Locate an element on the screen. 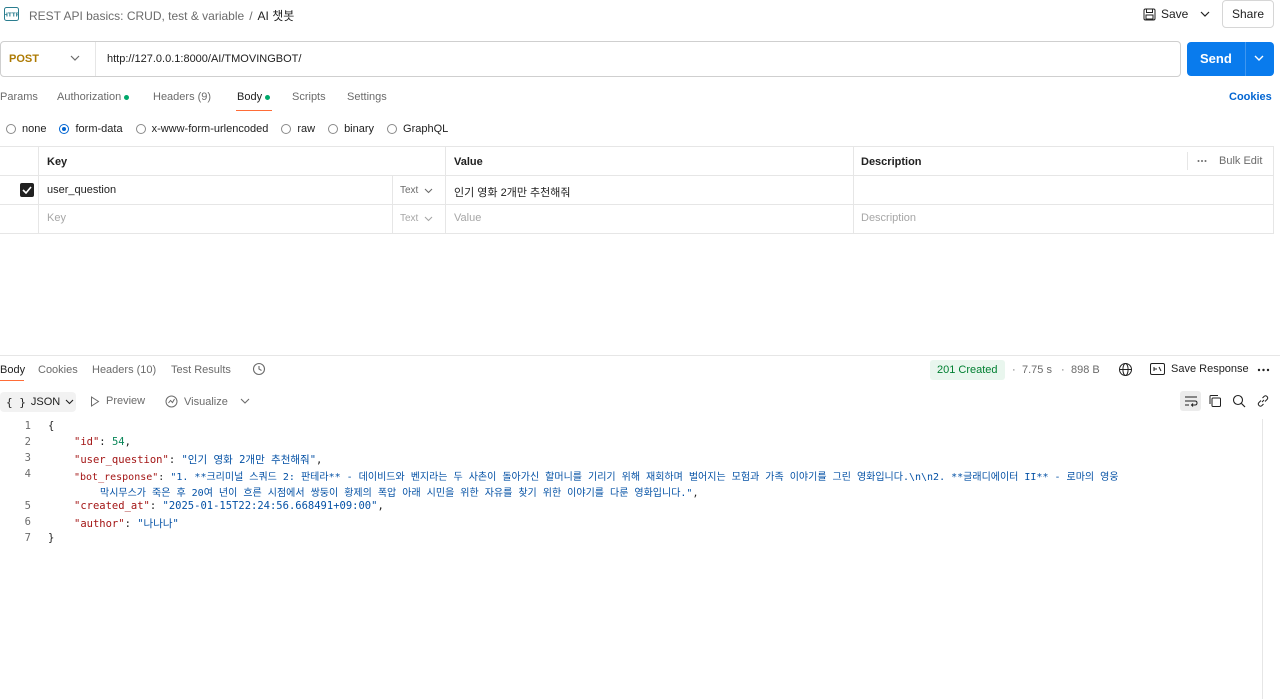 This screenshot has width=1280, height=699. visualize-button: Visualize is located at coordinates (196, 401).